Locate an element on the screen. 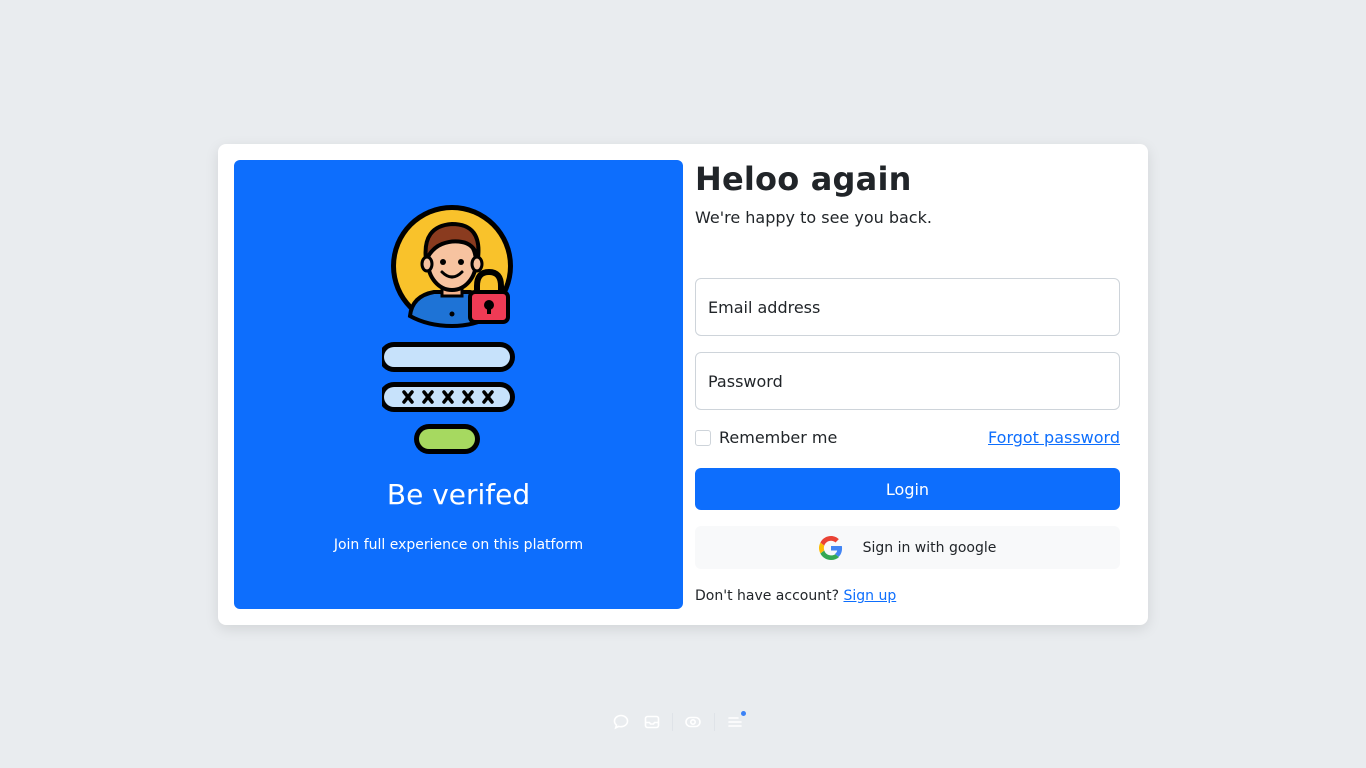 This screenshot has height=768, width=1366. password-placeholder: Password is located at coordinates (745, 381).